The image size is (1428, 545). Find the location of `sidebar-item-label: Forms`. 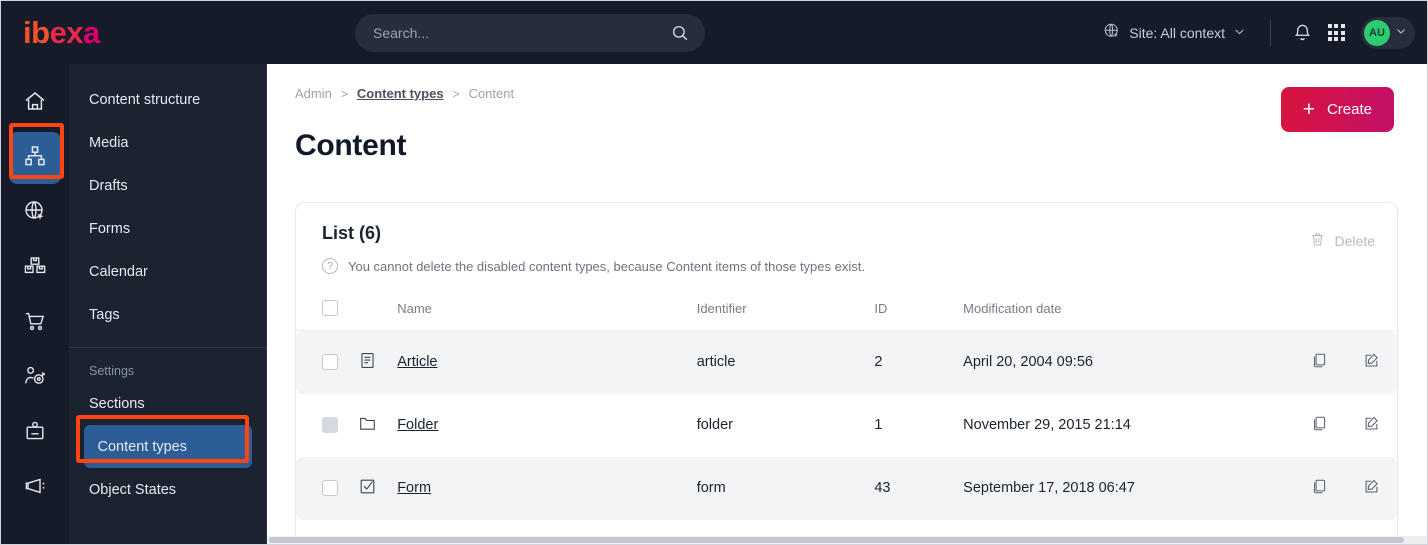

sidebar-item-label: Forms is located at coordinates (110, 228).